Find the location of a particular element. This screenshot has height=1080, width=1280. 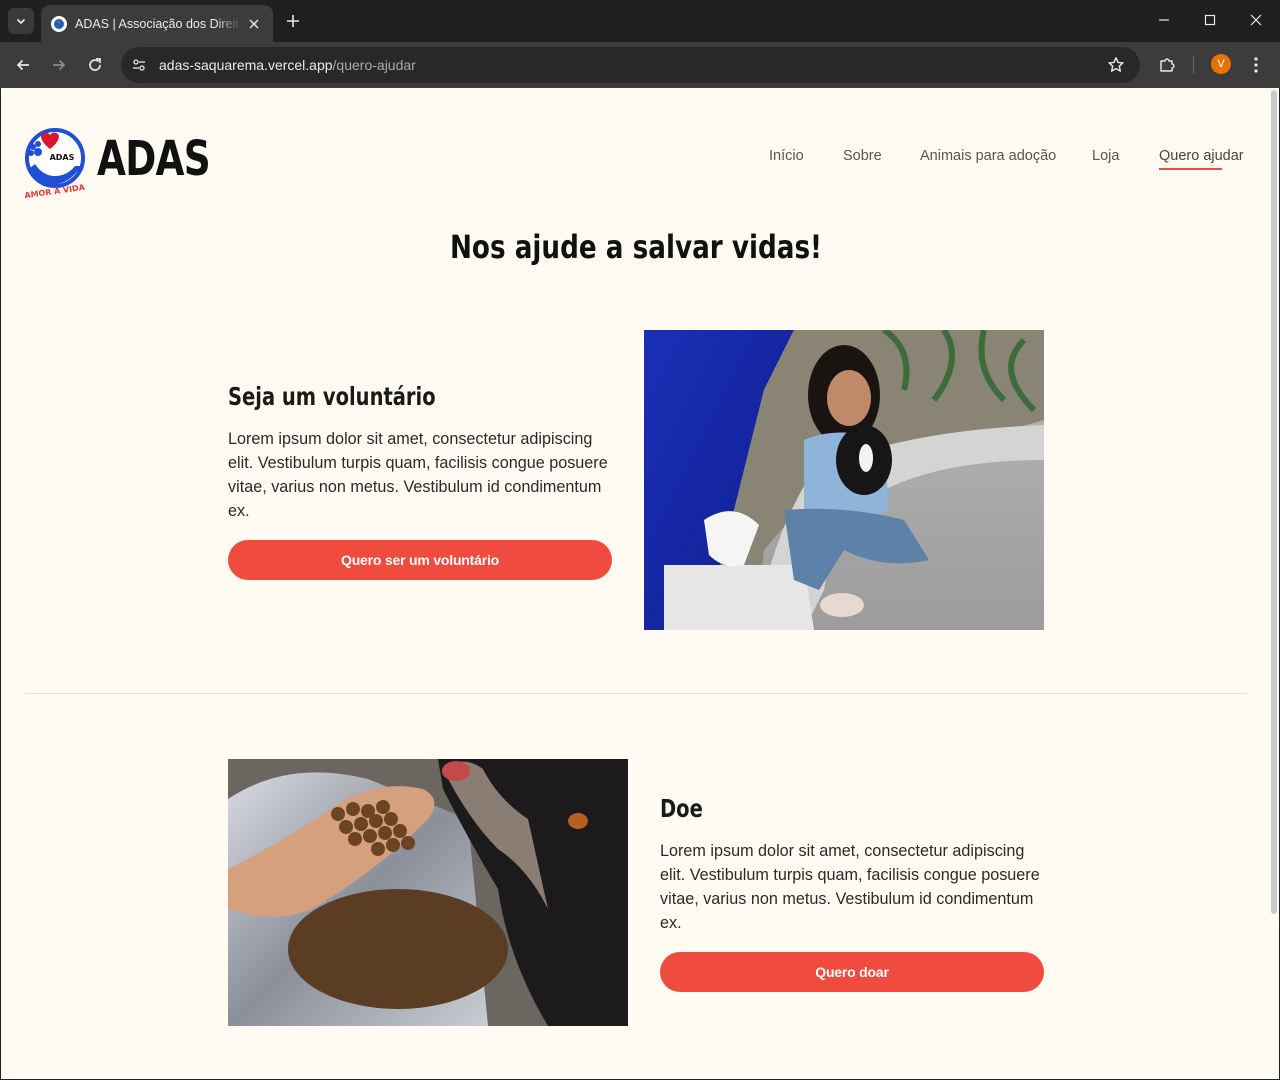

nav-link-inicio: Início is located at coordinates (786, 156).